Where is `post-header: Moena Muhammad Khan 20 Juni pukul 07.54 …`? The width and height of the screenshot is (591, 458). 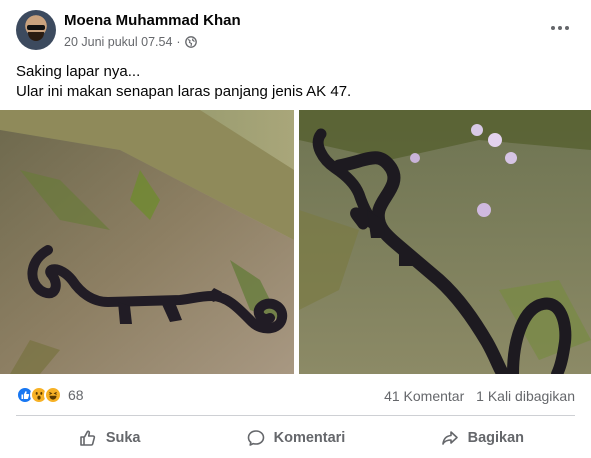 post-header: Moena Muhammad Khan 20 Juni pukul 07.54 … is located at coordinates (296, 32).